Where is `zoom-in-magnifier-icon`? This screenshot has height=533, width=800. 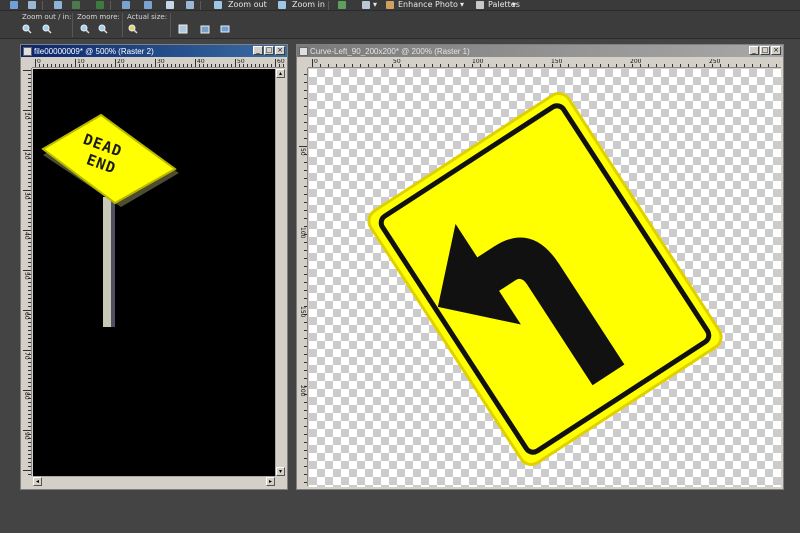 zoom-in-magnifier-icon is located at coordinates (47, 29).